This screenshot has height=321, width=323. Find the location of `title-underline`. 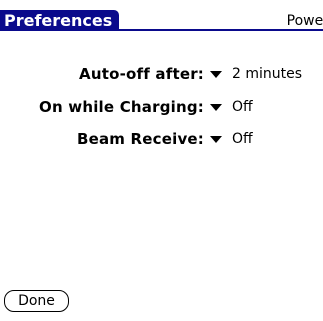

title-underline is located at coordinates (161, 30).